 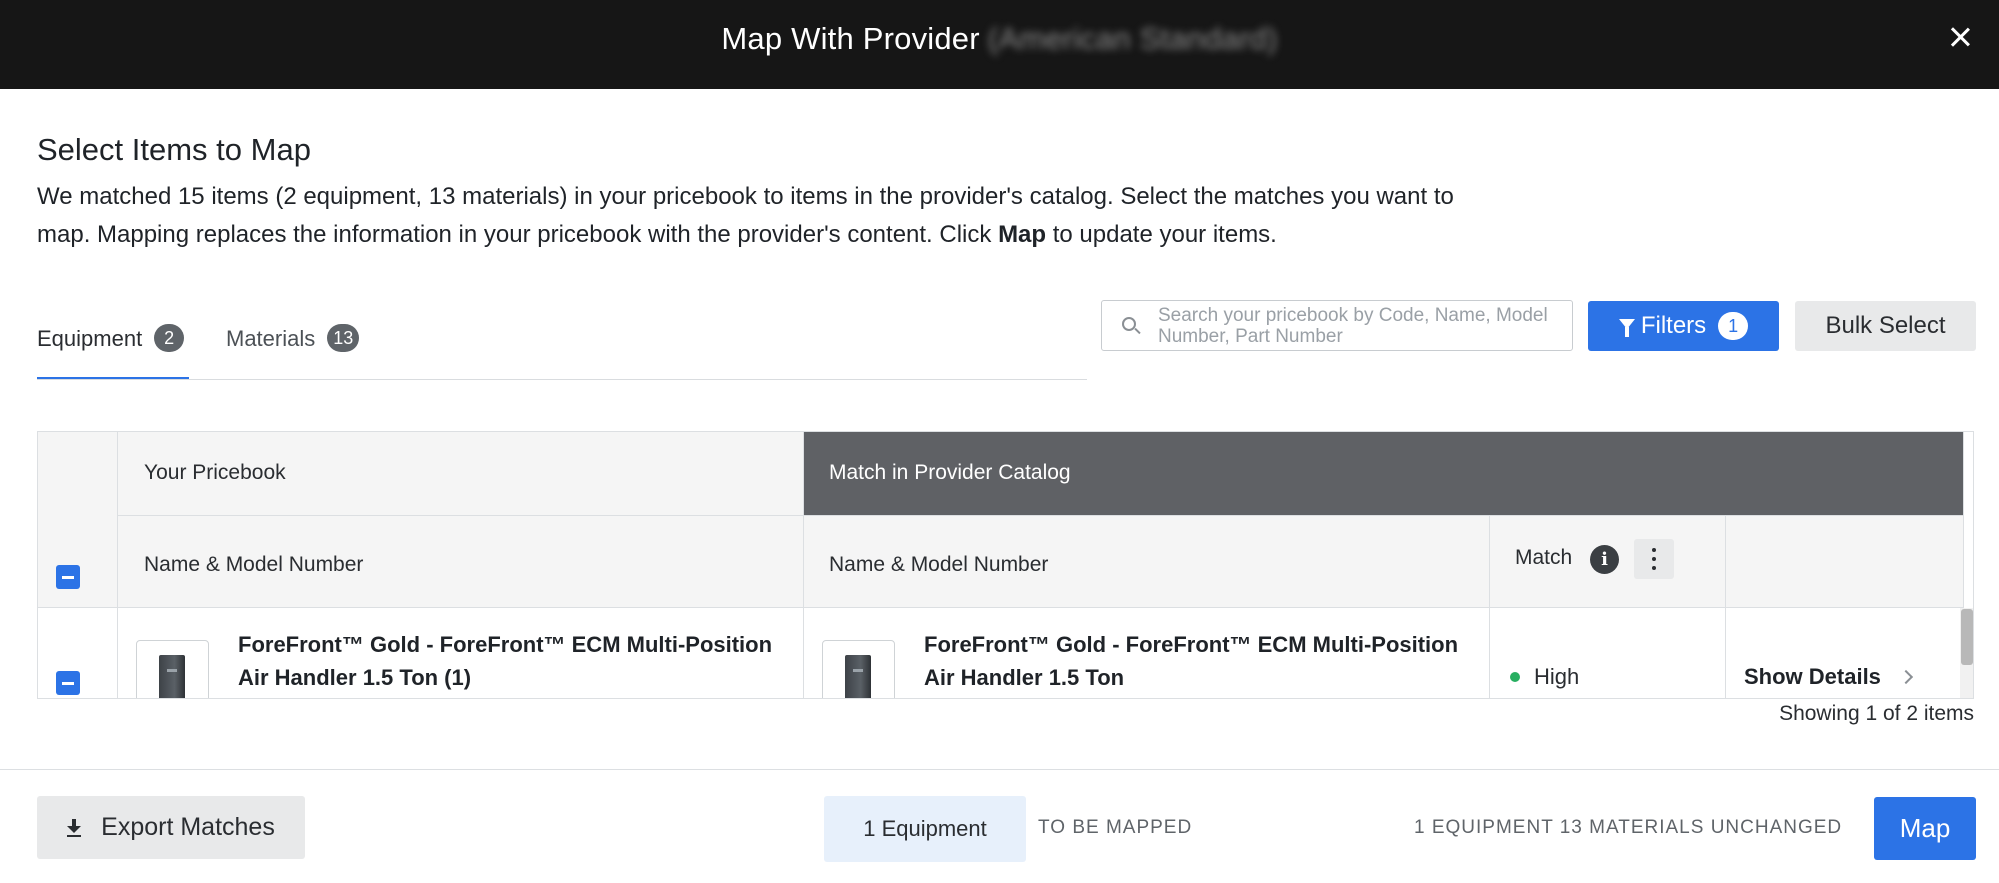 What do you see at coordinates (1885, 326) in the screenshot?
I see `bulk-select-button: Bulk Select` at bounding box center [1885, 326].